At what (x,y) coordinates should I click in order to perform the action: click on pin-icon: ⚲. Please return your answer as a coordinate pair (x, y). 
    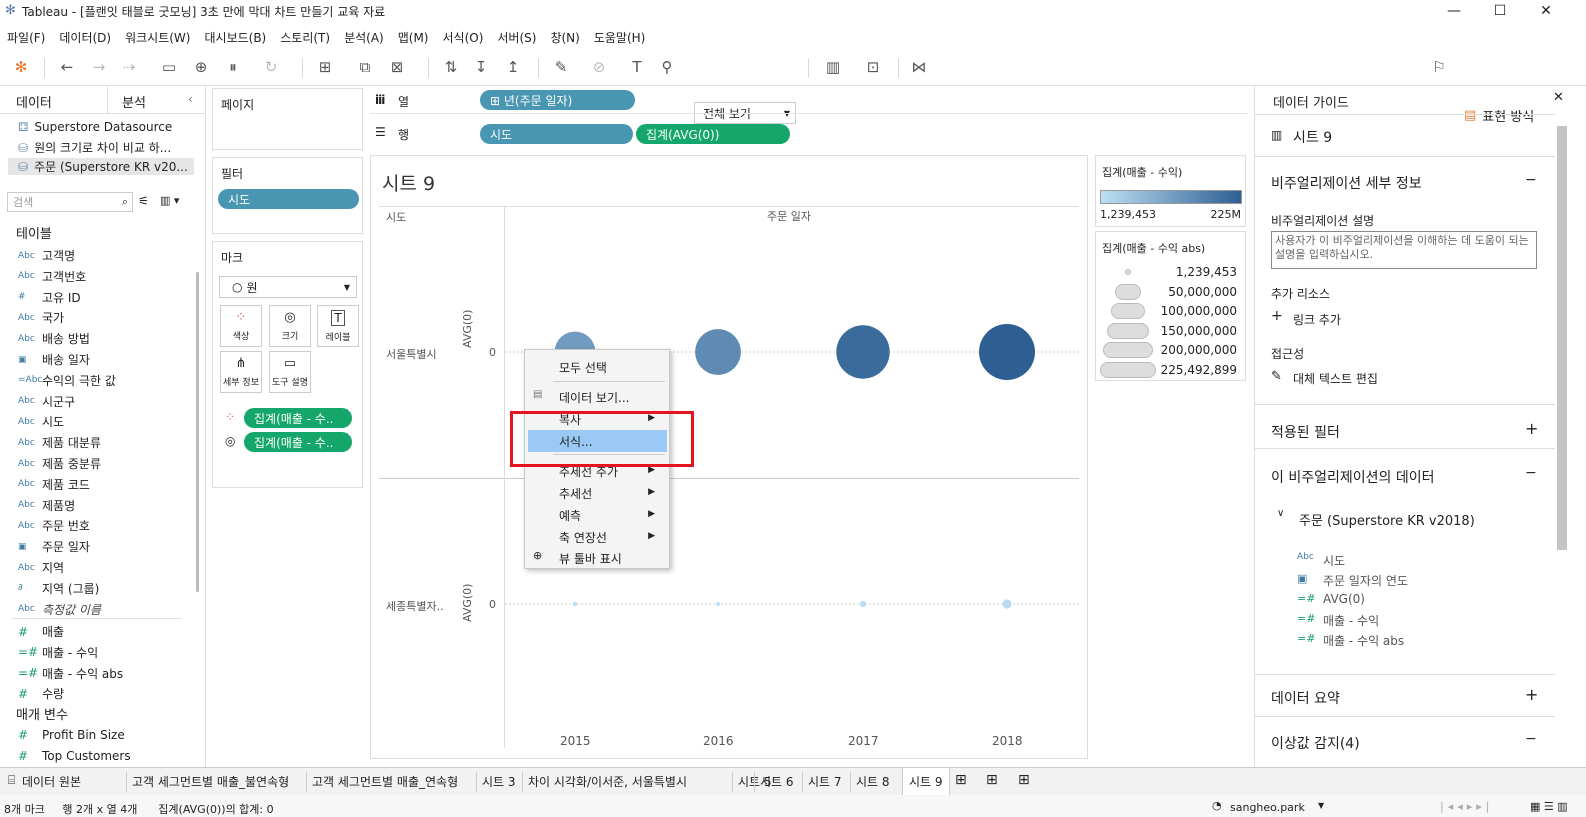
    Looking at the image, I should click on (667, 67).